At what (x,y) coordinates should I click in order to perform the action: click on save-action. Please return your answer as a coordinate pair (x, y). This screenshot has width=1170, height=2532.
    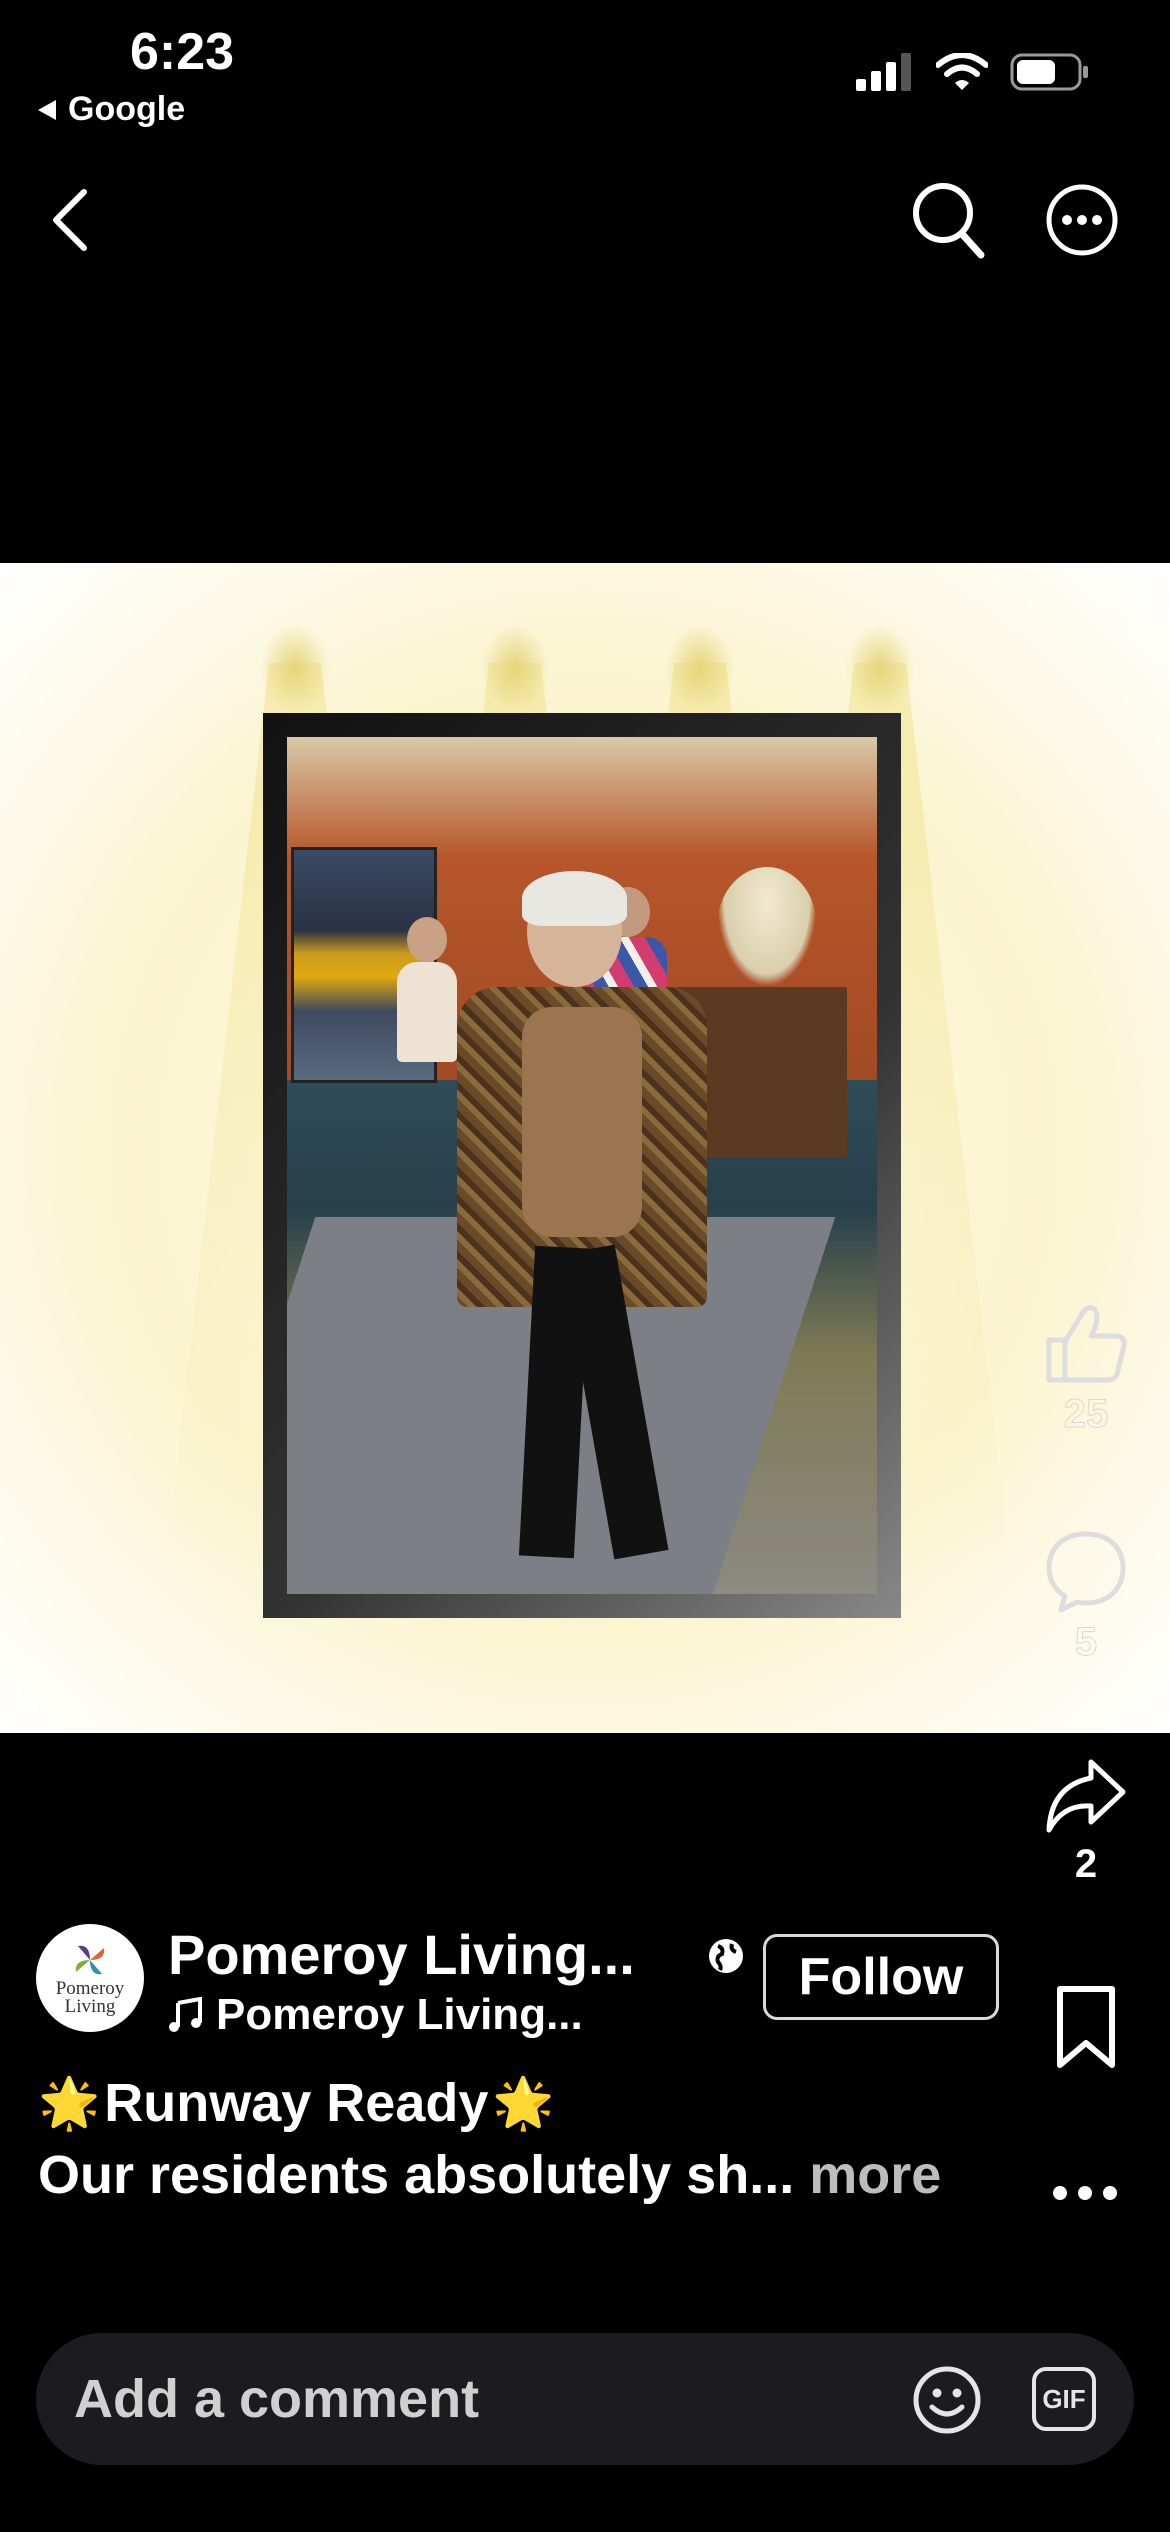
    Looking at the image, I should click on (1086, 2027).